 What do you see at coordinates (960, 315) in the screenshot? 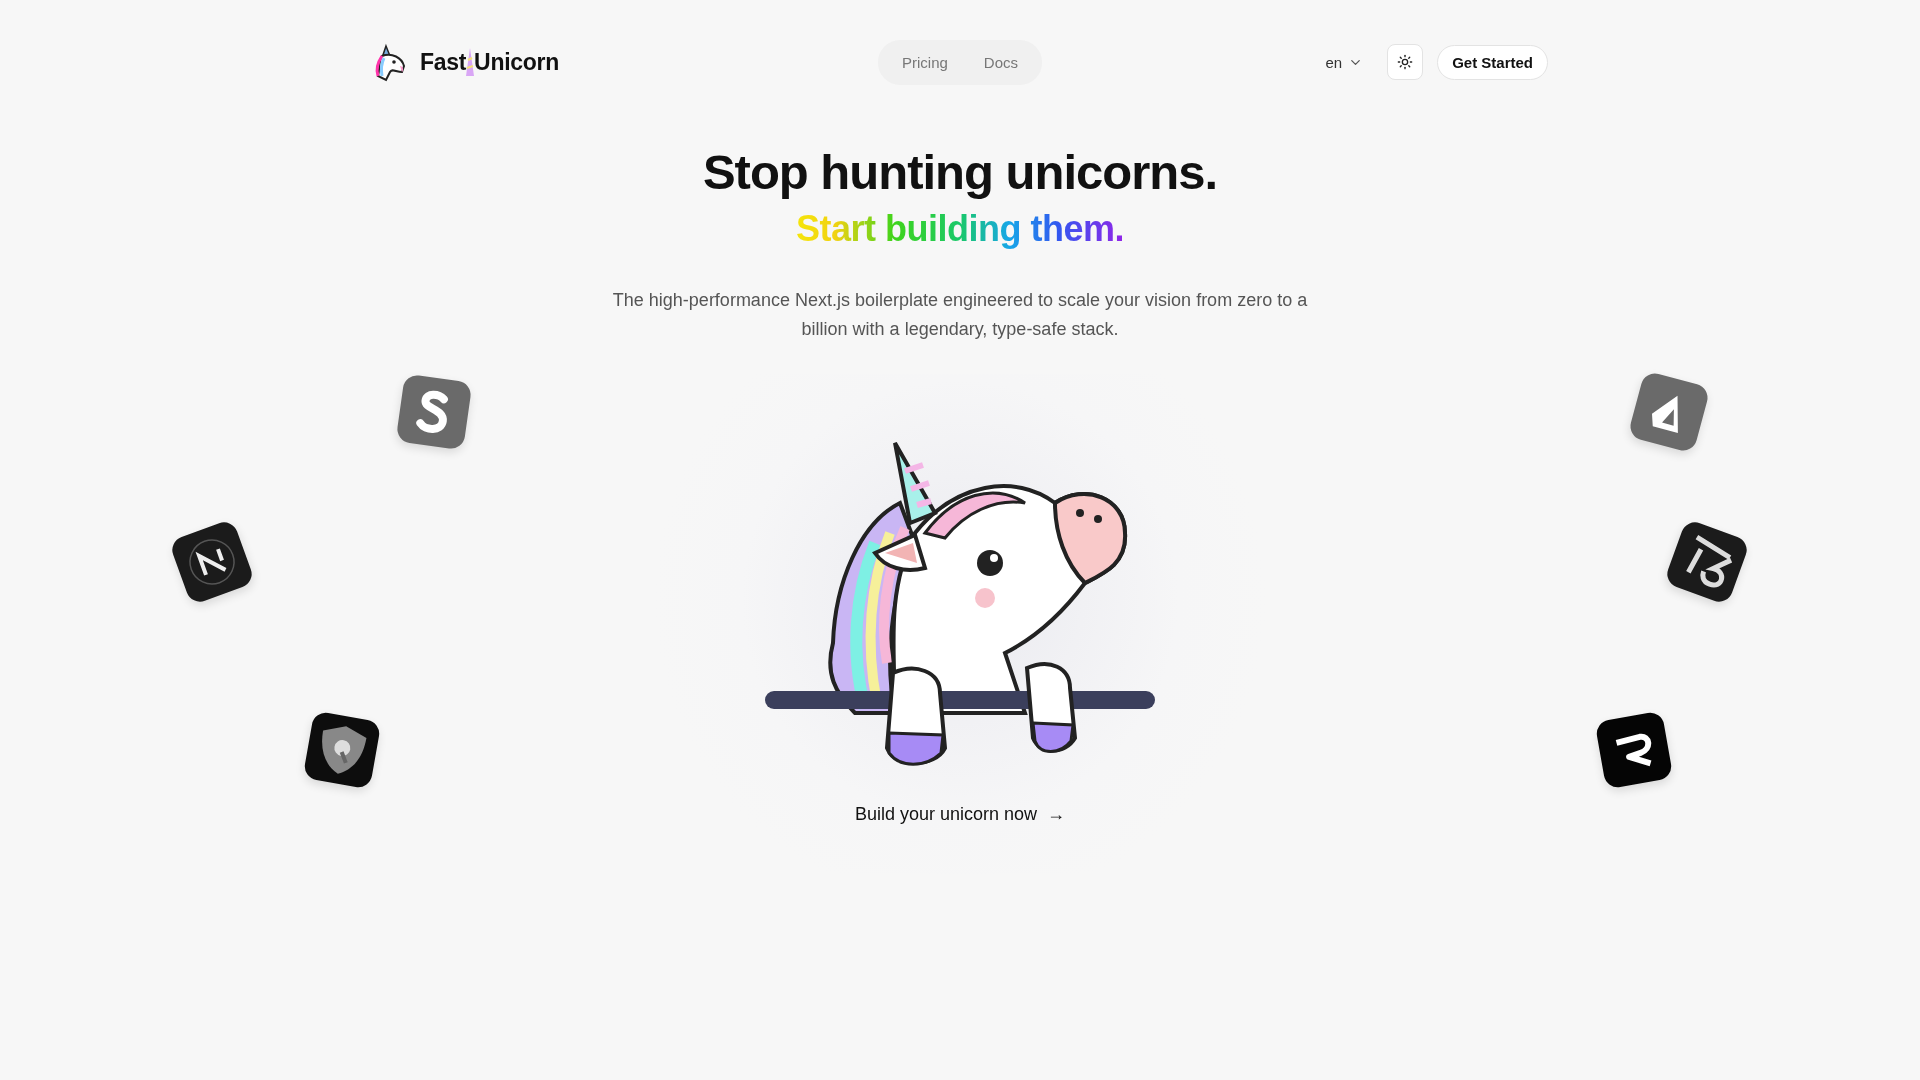
I see `hero-description: The high-performance Next.js boilerplate engineered to scale your vision from zero to a billion with a legendary, type-safe stack.` at bounding box center [960, 315].